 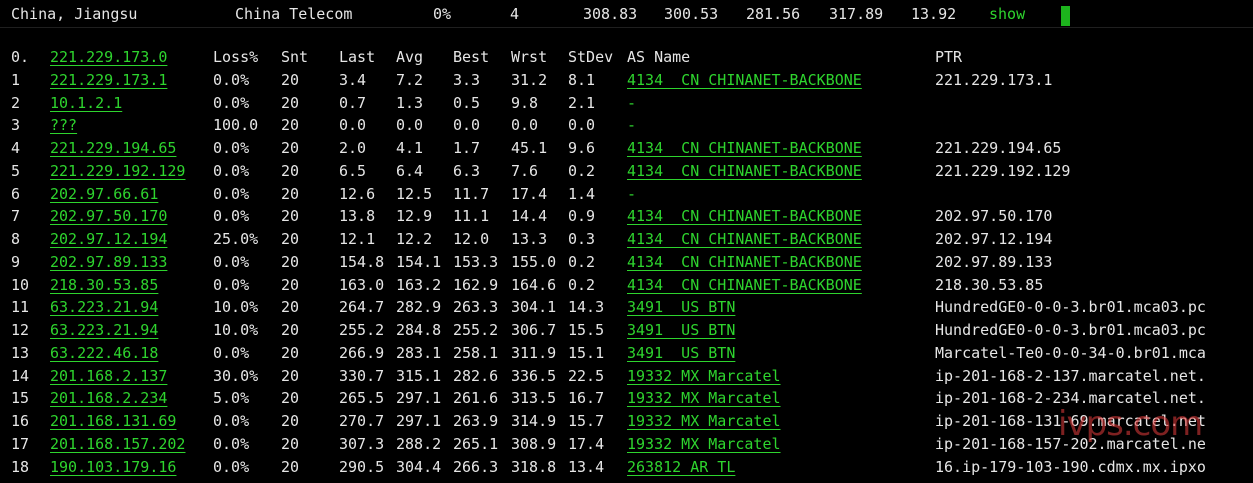 I want to click on cell-host: 221.229.173.1, so click(x=108, y=80).